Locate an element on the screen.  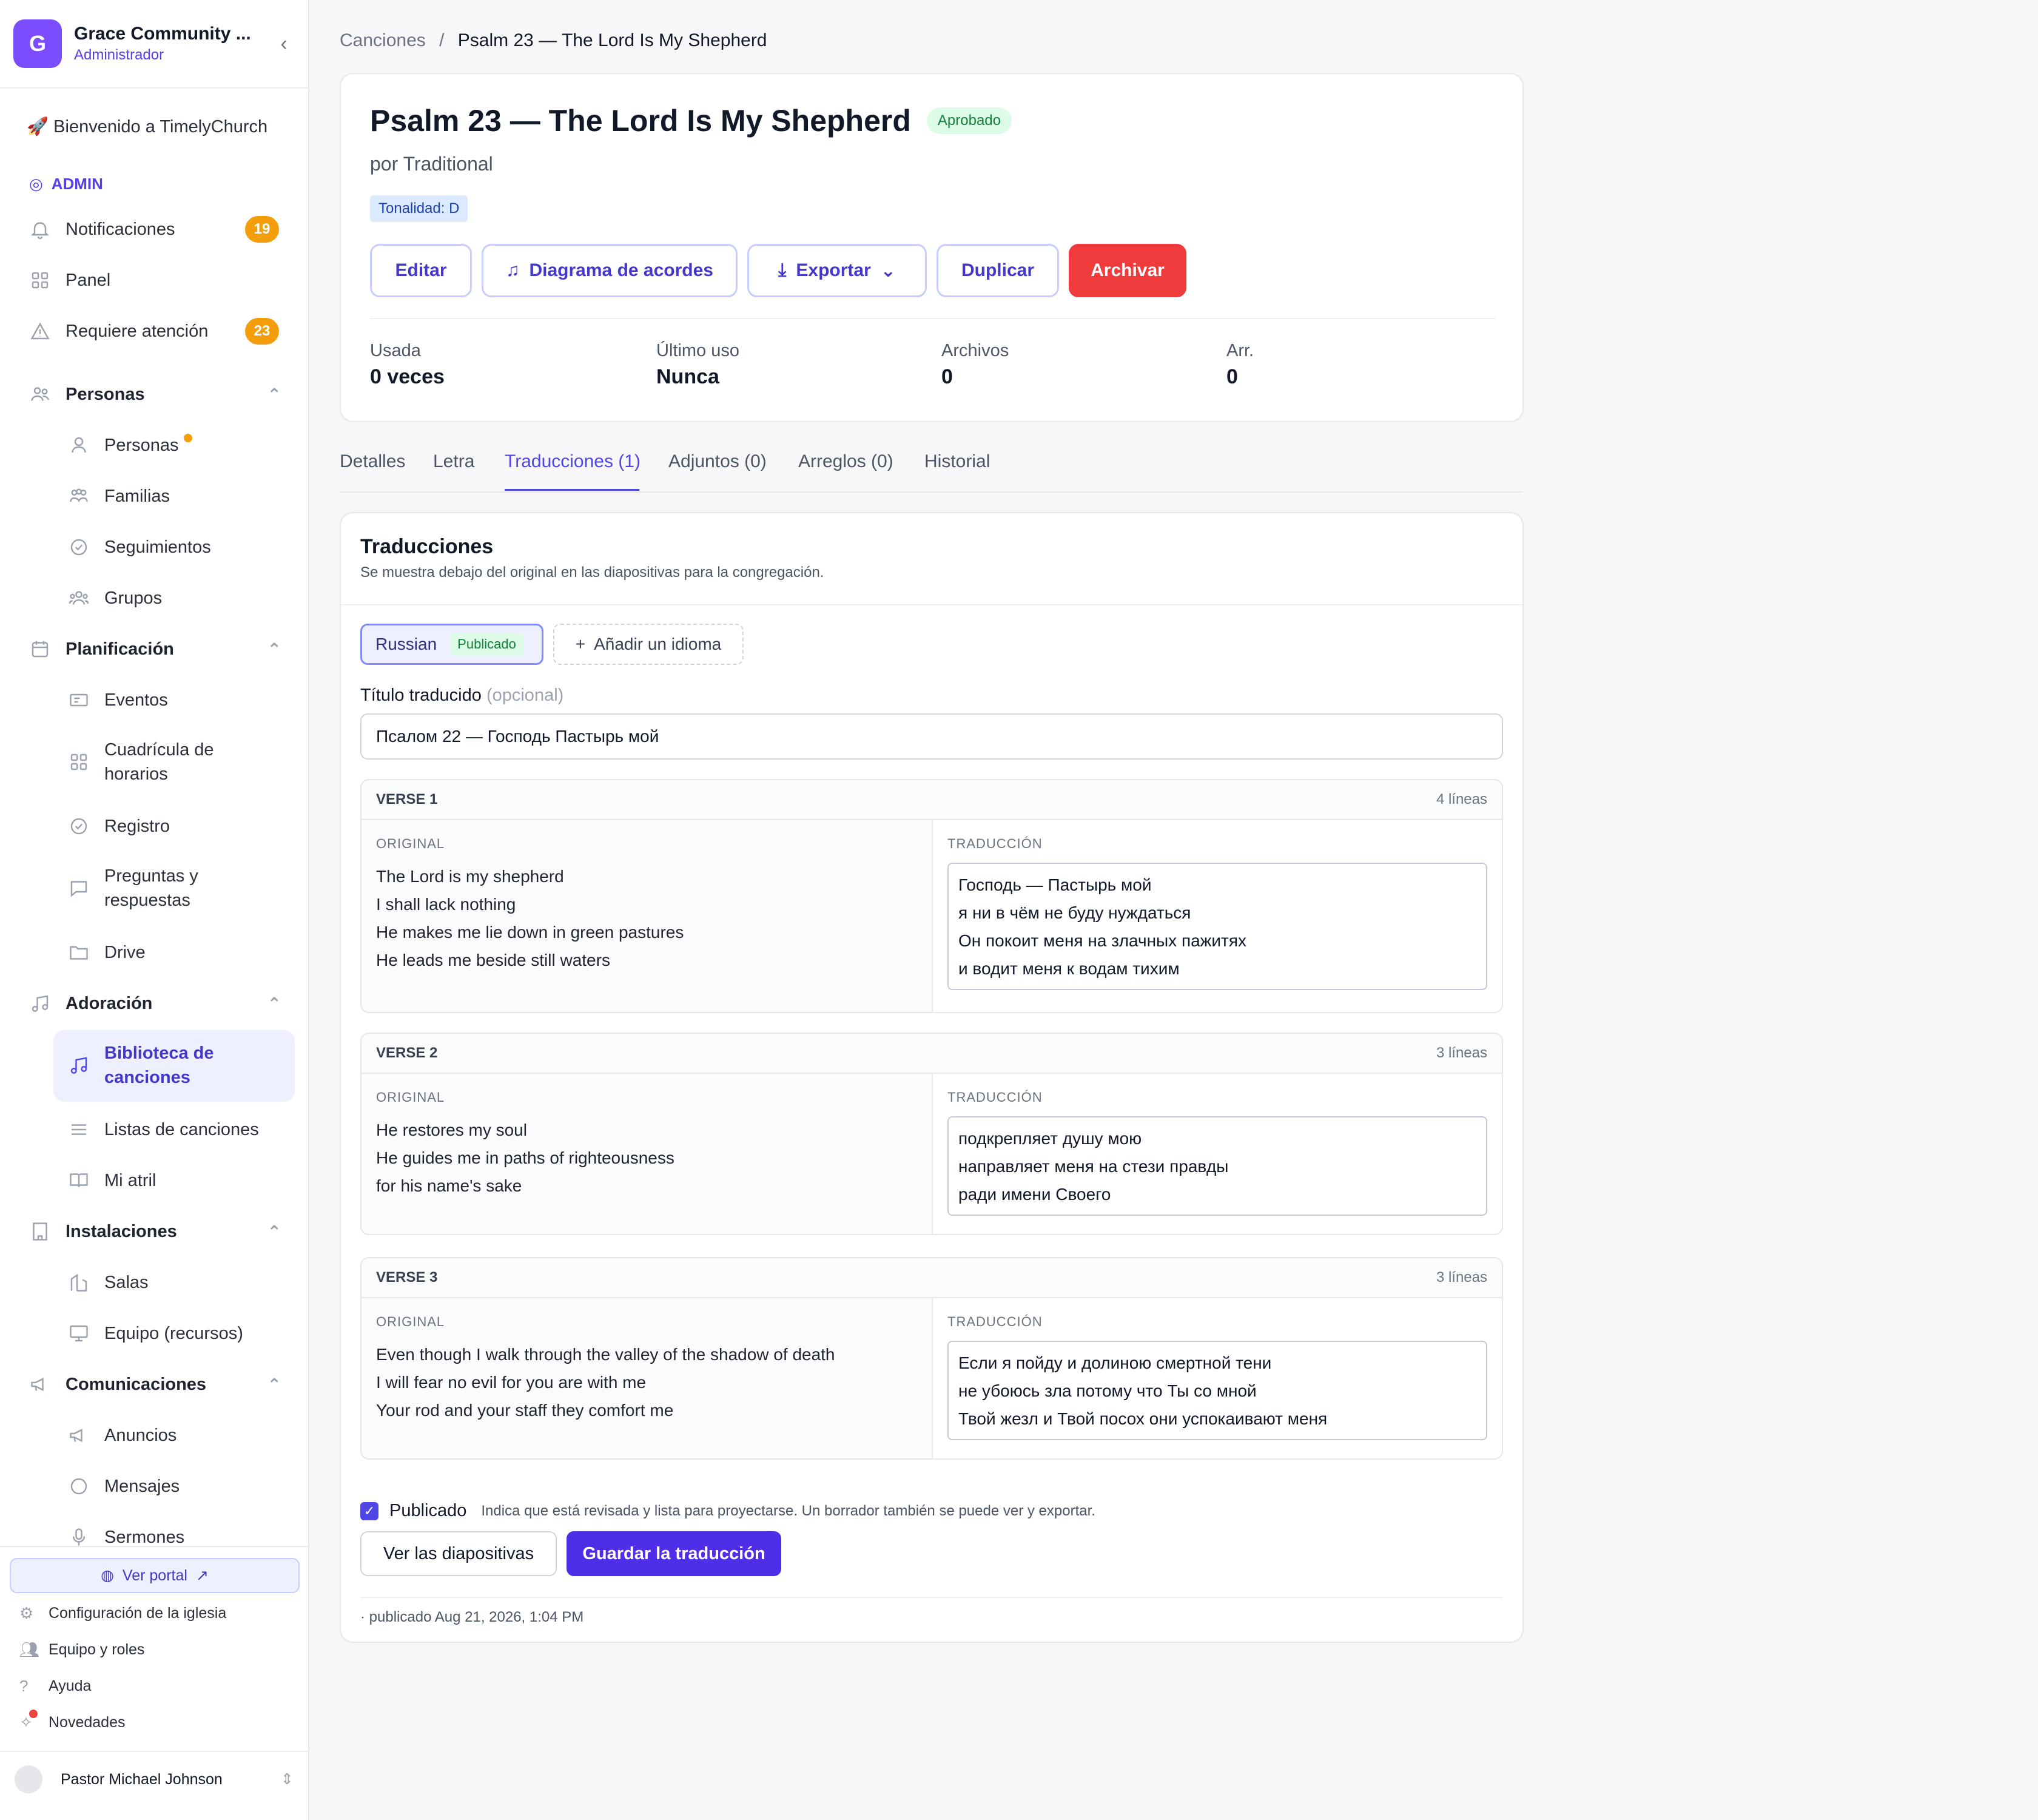
lyric-line: for his name's sake is located at coordinates (449, 1185).